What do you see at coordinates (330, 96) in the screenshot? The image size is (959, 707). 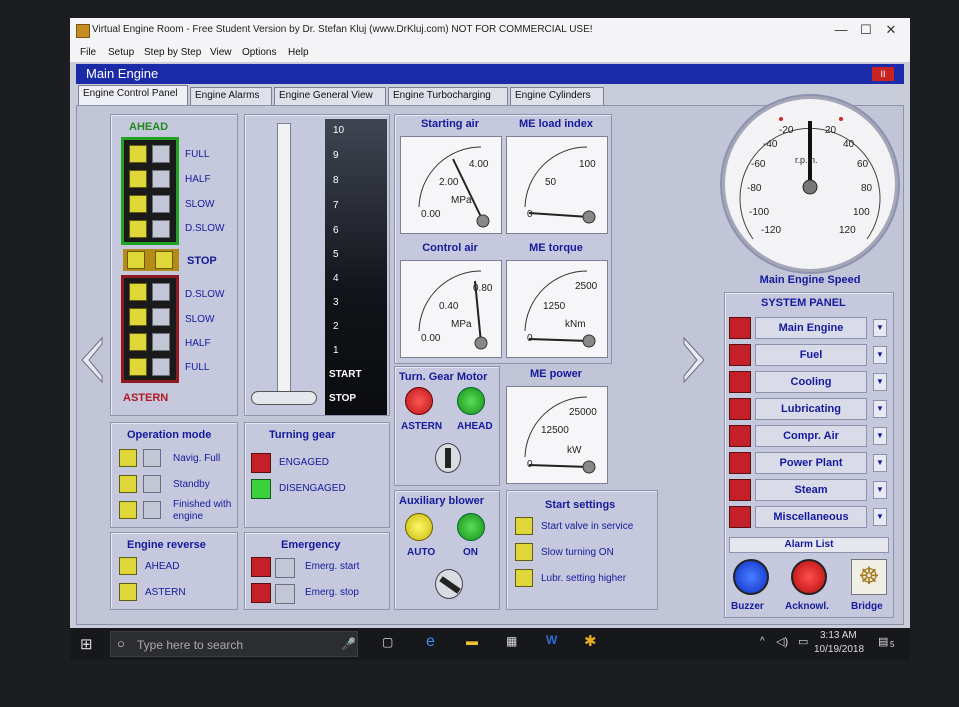 I see `tab-engine-general-view: Engine General View` at bounding box center [330, 96].